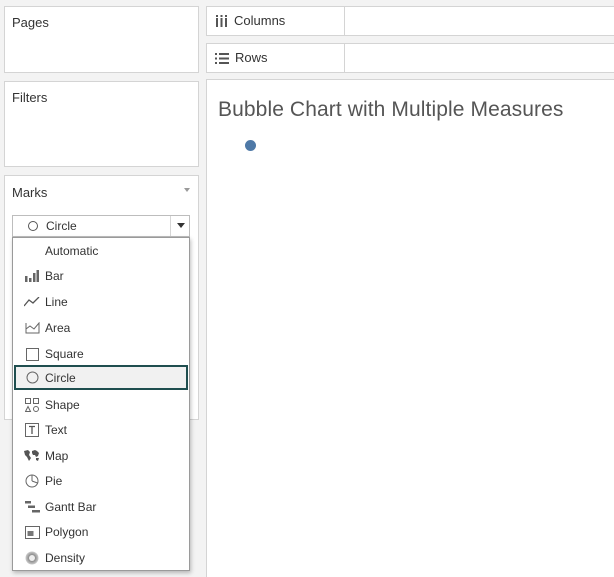  What do you see at coordinates (32, 405) in the screenshot?
I see `shape-icon` at bounding box center [32, 405].